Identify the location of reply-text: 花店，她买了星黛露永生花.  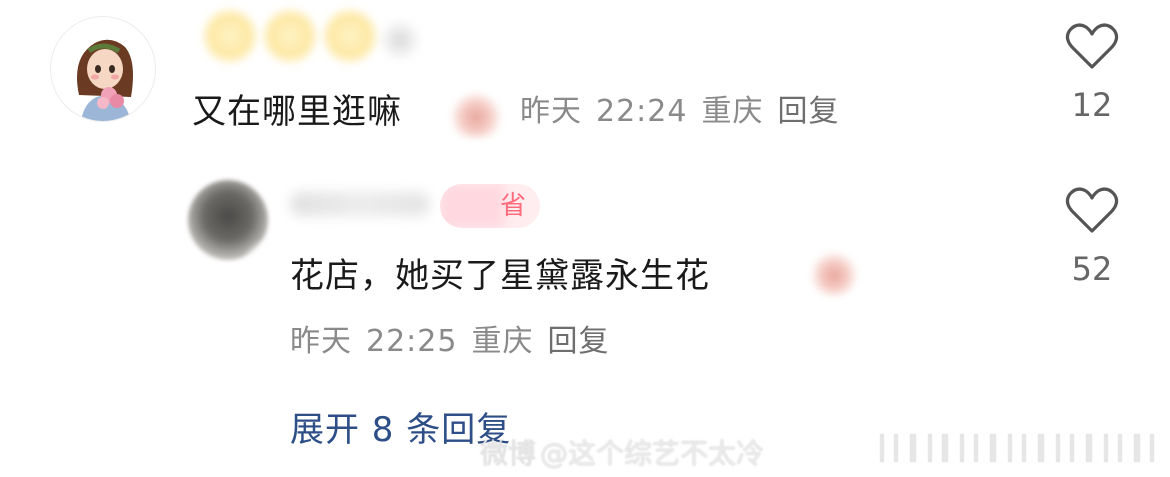
(500, 276).